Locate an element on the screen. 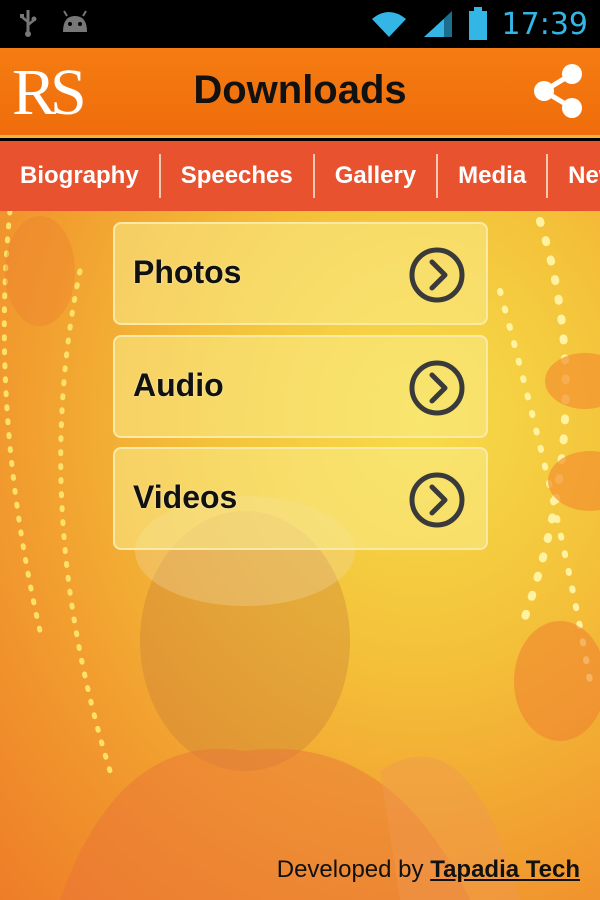  developer-credit: Developed by Tapadia Tech is located at coordinates (428, 870).